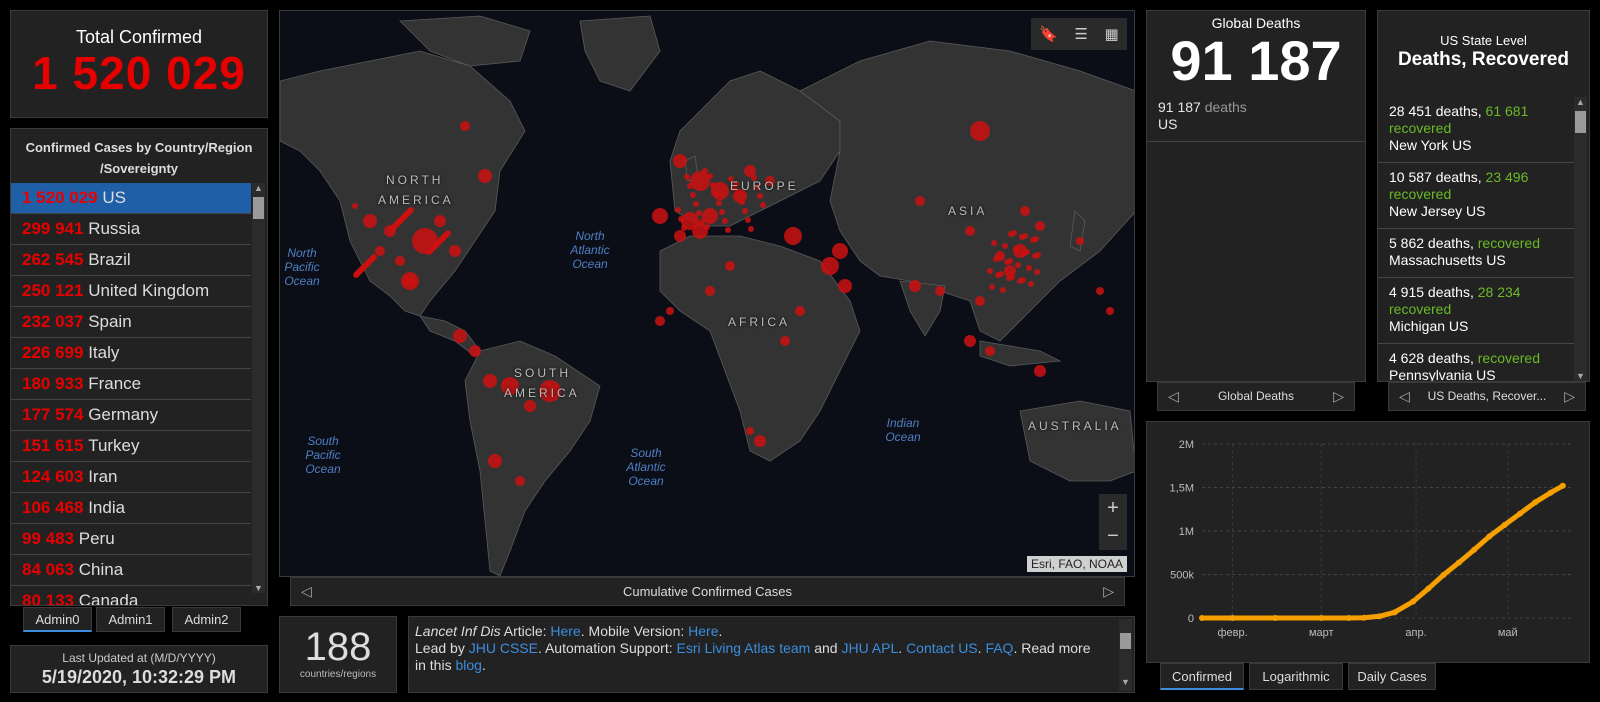 This screenshot has height=702, width=1600. What do you see at coordinates (57, 619) in the screenshot?
I see `tab-admin0: Admin0` at bounding box center [57, 619].